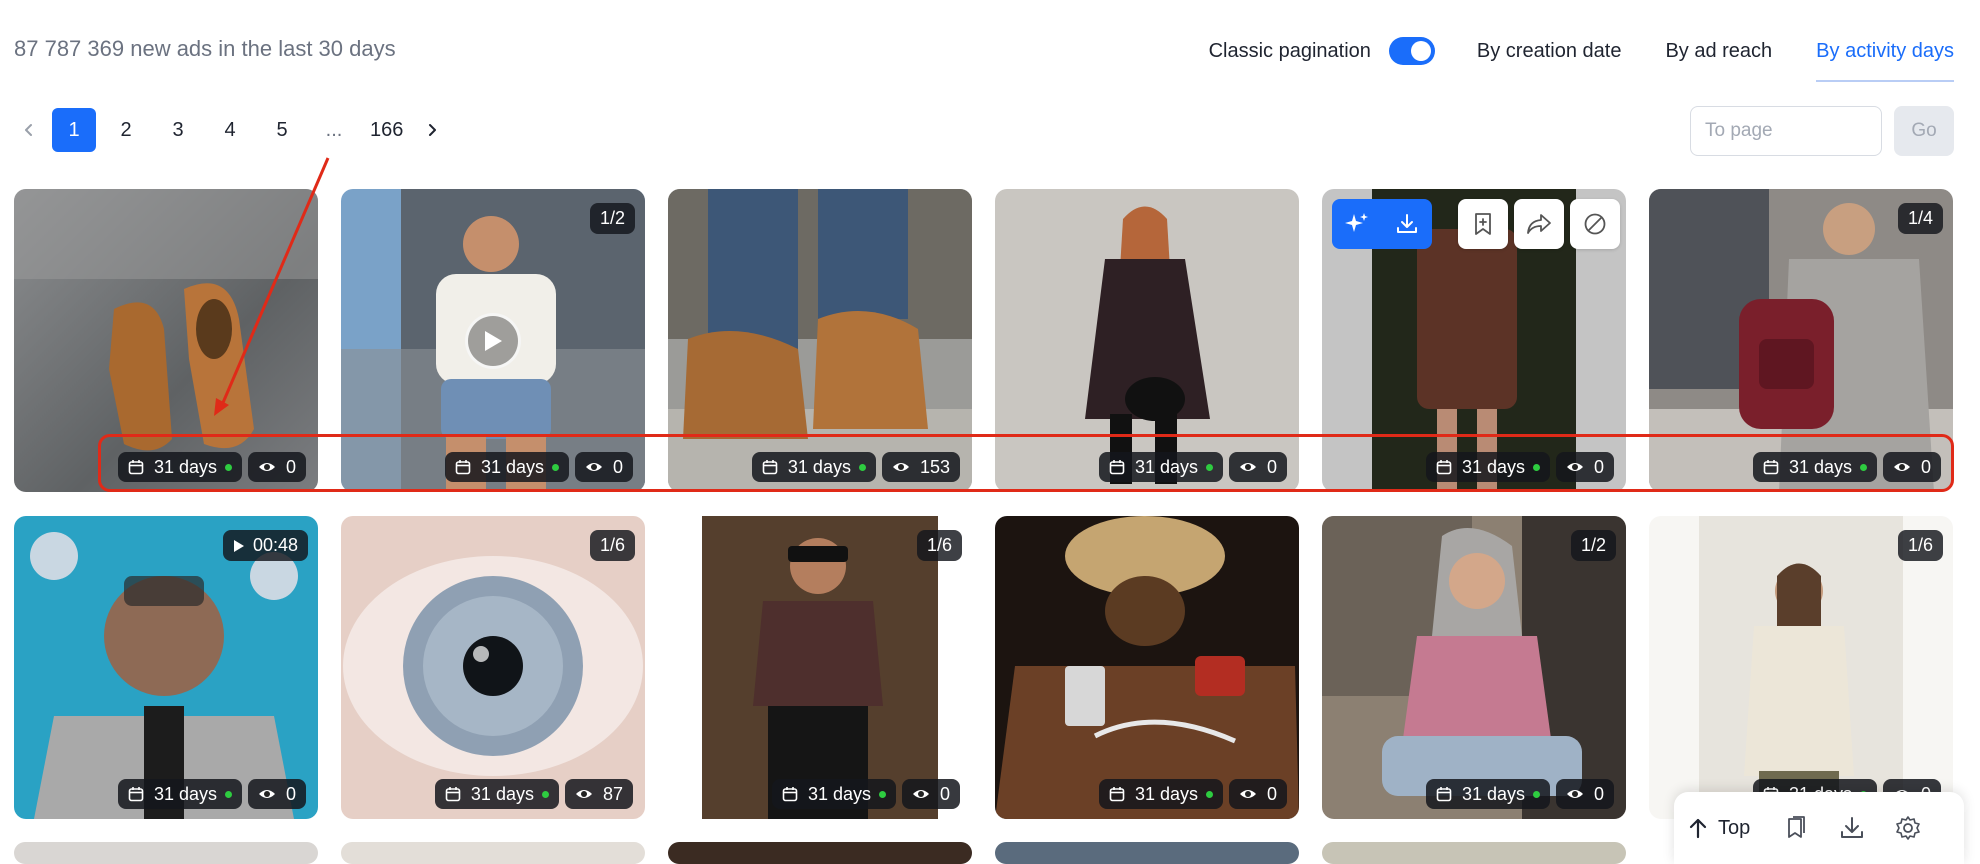 The image size is (1980, 864). I want to click on chevron-left-icon, so click(28, 130).